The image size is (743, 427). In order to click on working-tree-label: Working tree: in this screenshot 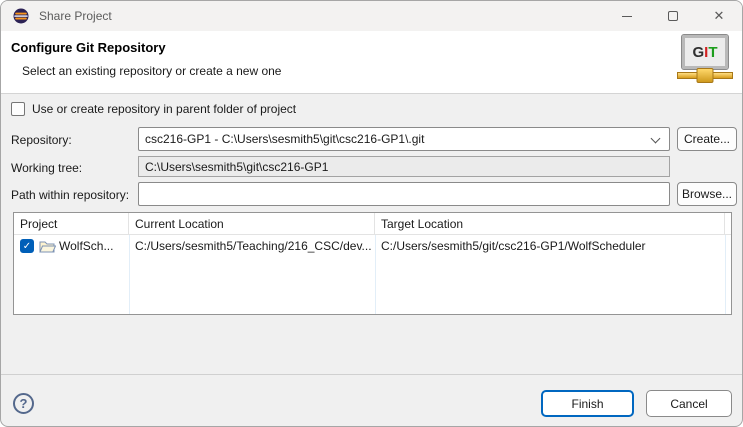, I will do `click(47, 168)`.